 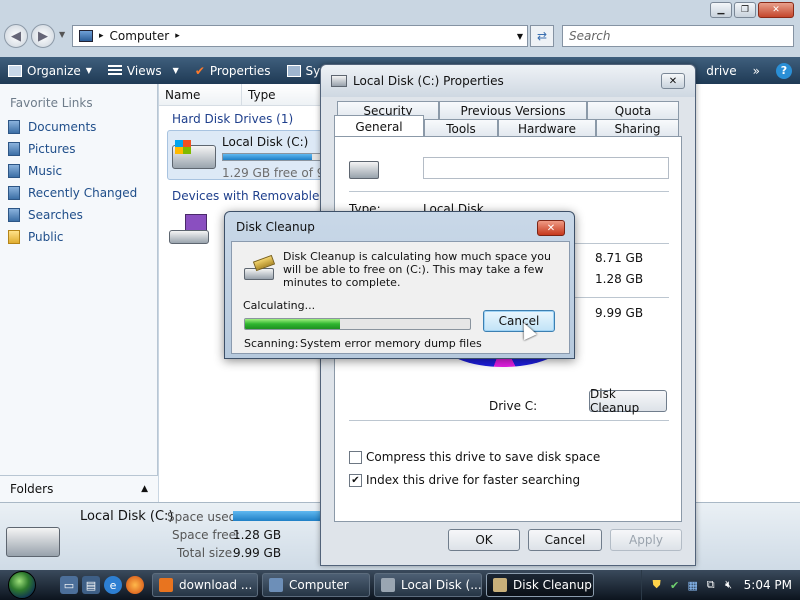 I want to click on tab-previous-versions: Previous Versions, so click(x=513, y=110).